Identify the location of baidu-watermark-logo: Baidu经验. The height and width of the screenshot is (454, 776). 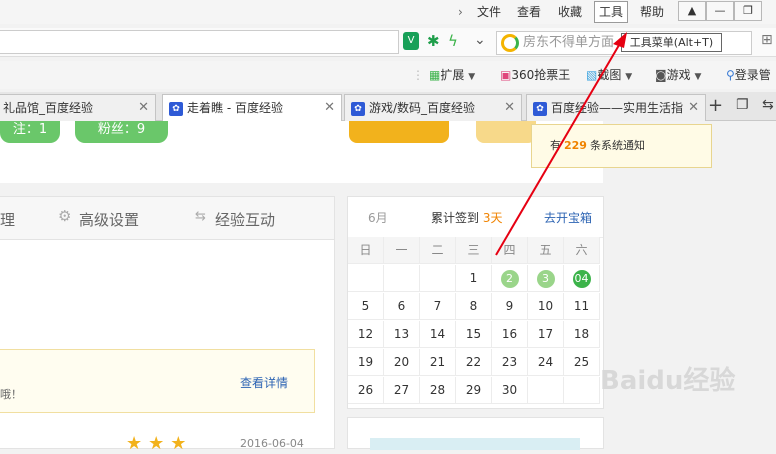
(667, 378).